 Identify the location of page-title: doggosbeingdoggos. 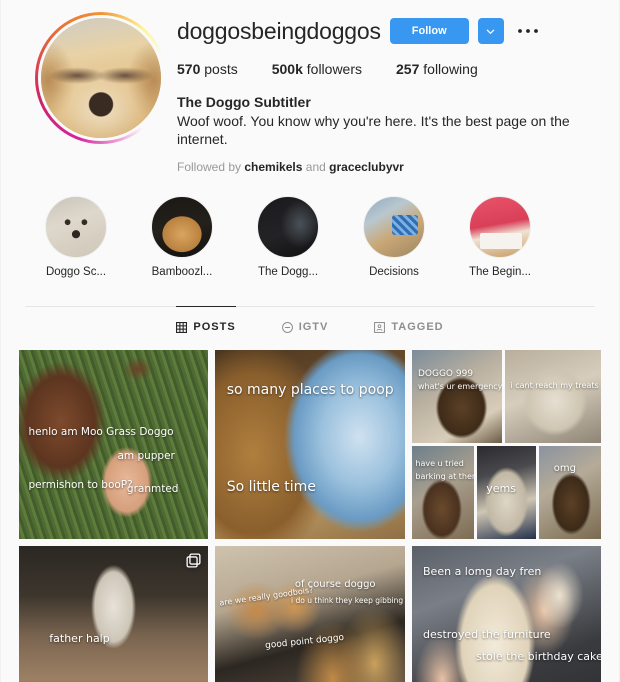
(279, 30).